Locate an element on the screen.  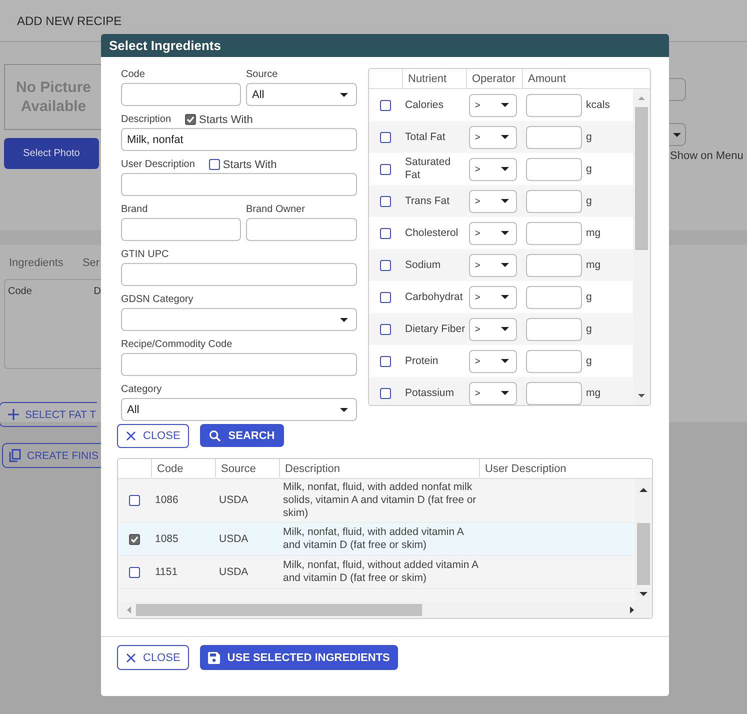
nutrient-name: Trans Fat is located at coordinates (427, 201).